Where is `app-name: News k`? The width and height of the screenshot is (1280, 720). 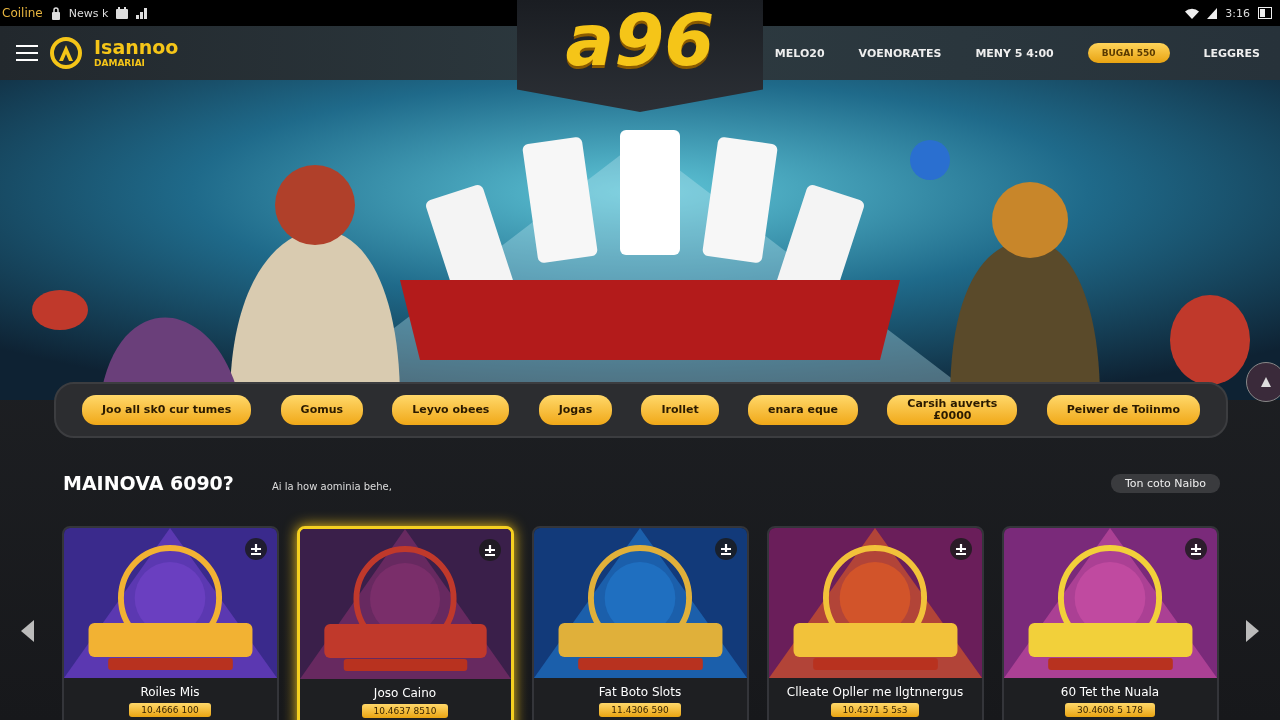
app-name: News k is located at coordinates (88, 13).